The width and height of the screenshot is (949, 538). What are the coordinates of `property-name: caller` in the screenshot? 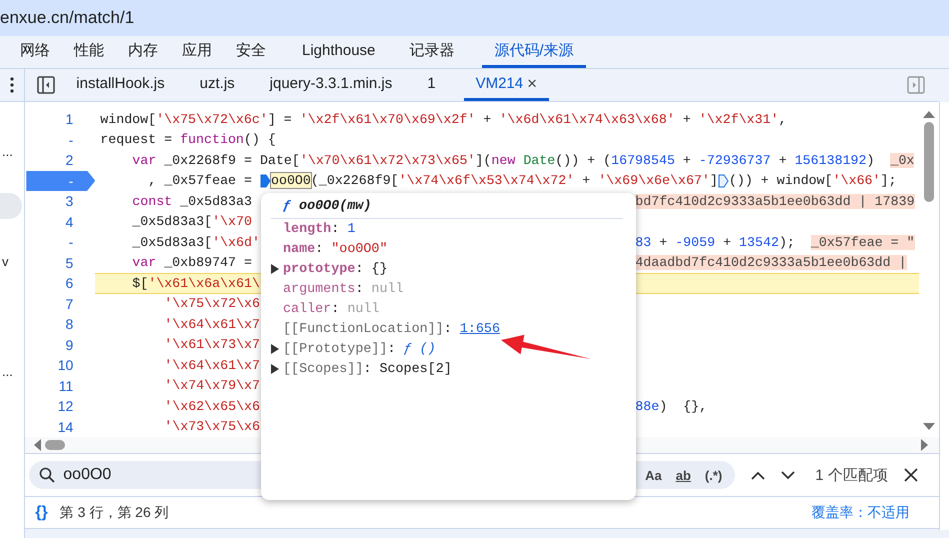 It's located at (307, 309).